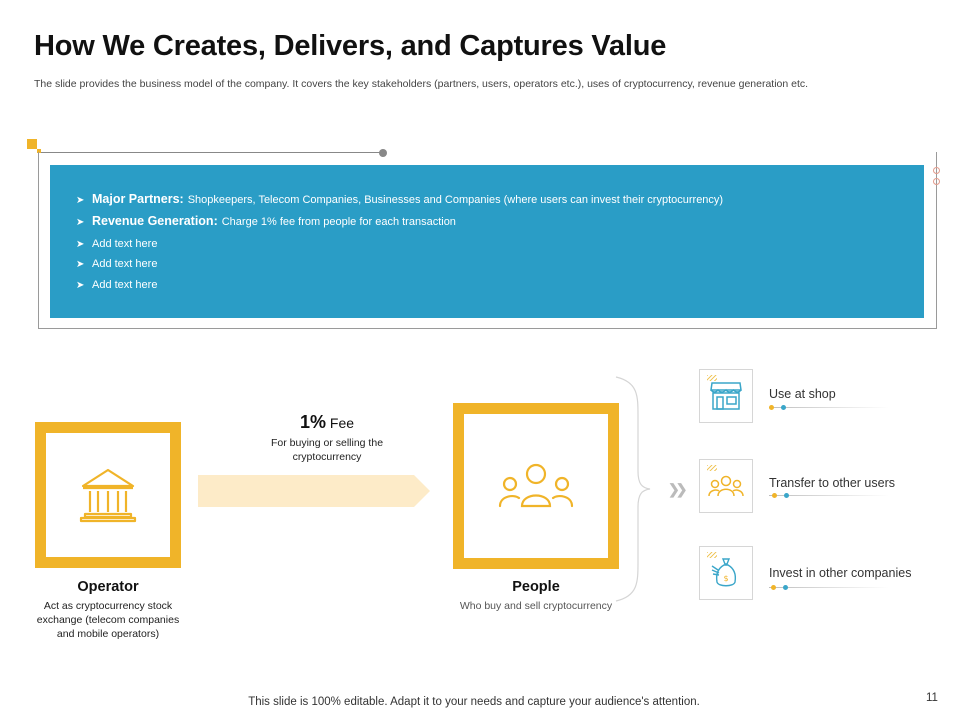 This screenshot has width=960, height=720. I want to click on use-card-transfer, so click(726, 486).